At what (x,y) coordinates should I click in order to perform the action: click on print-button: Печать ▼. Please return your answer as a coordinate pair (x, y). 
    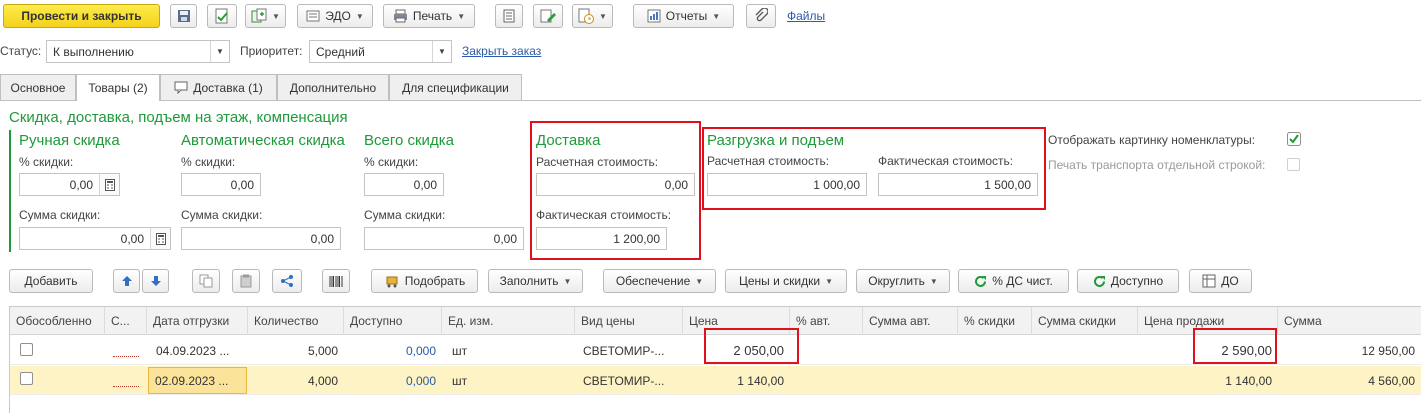
    Looking at the image, I should click on (429, 16).